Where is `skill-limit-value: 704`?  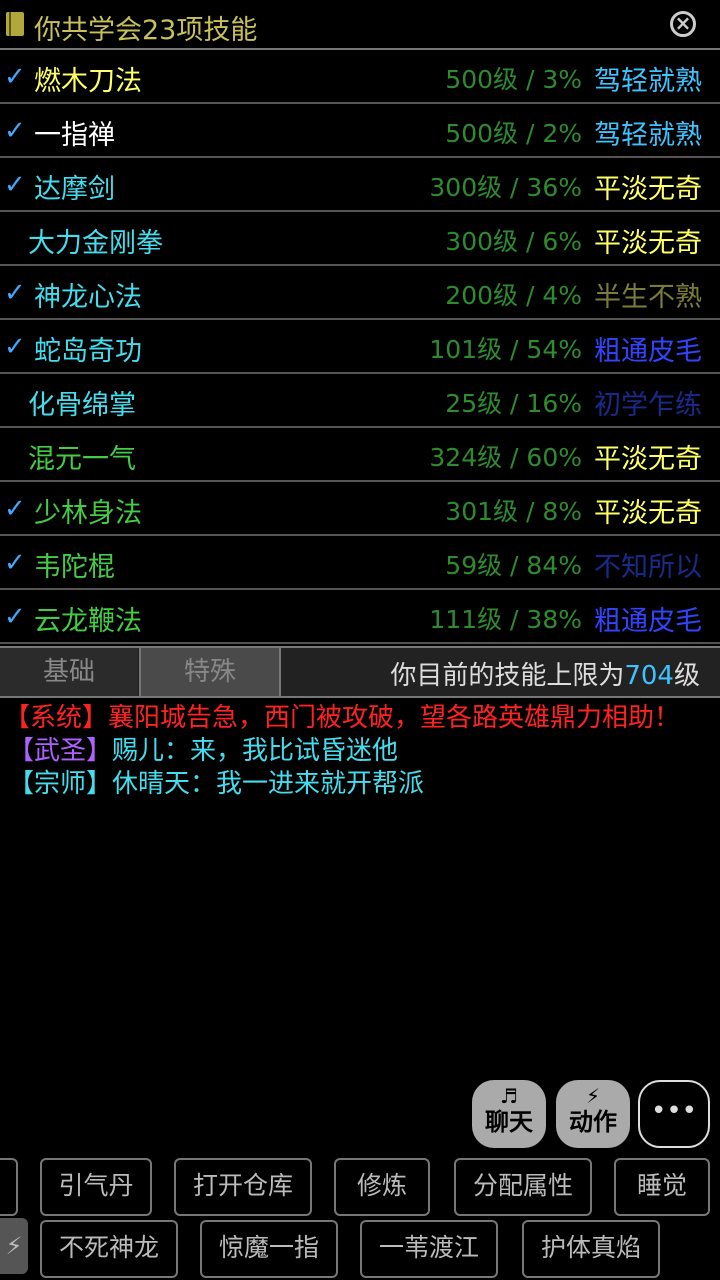
skill-limit-value: 704 is located at coordinates (649, 676).